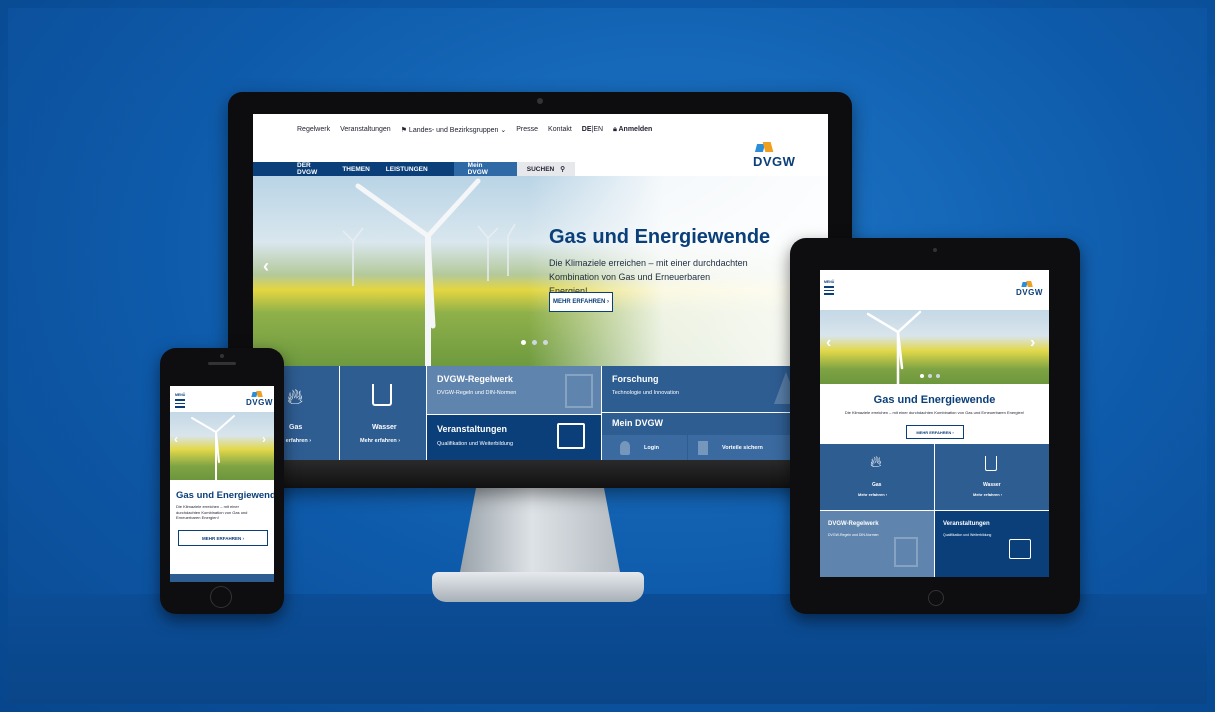  Describe the element at coordinates (313, 130) in the screenshot. I see `nav-regelwerk: Regelwerk` at that location.